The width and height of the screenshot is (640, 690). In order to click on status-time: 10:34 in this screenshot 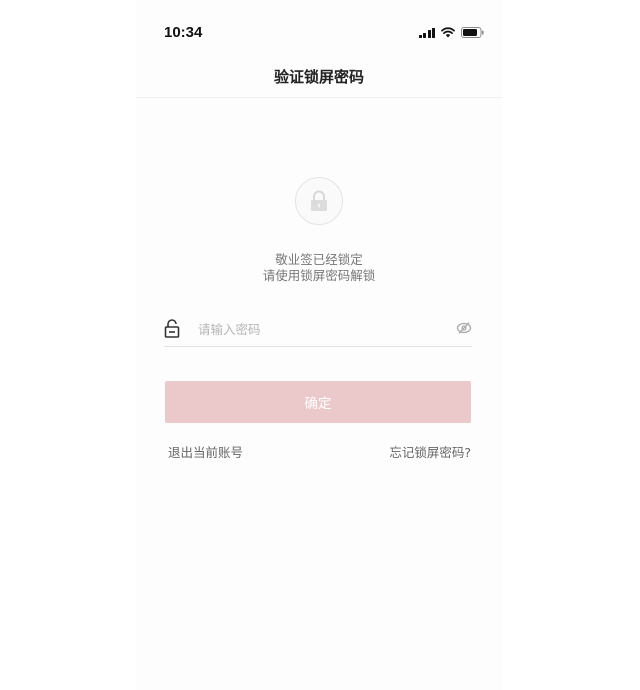, I will do `click(183, 32)`.